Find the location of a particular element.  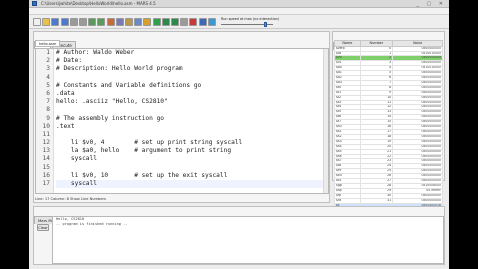

toolbar: Run speed at max (no interaction) is located at coordinates (239, 22).